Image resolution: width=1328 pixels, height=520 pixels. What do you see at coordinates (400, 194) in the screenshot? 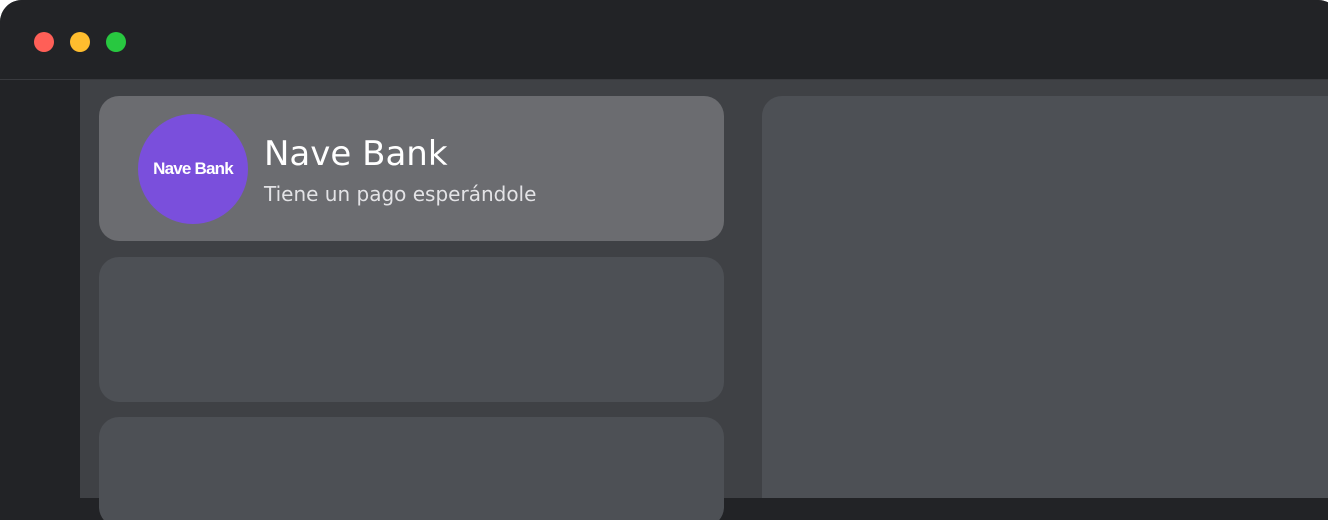
I see `notification-subtitle: Tiene un pago esperándole` at bounding box center [400, 194].